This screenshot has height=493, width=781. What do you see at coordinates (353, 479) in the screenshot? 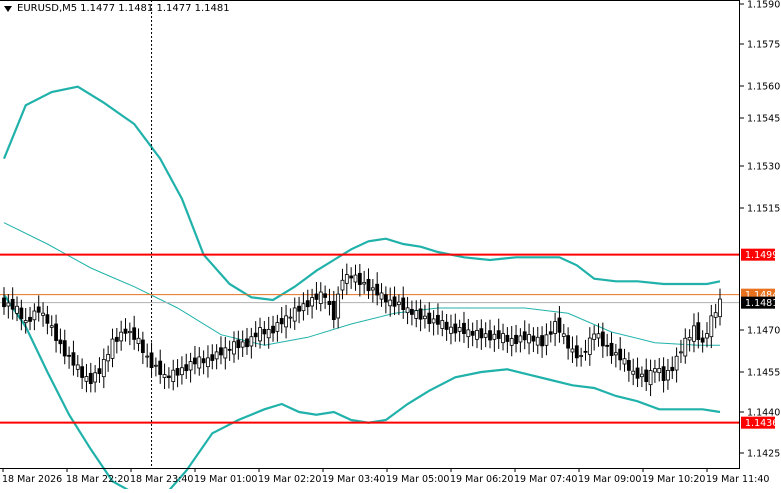
I see `time-tick-label: 19 Mar 03:40` at bounding box center [353, 479].